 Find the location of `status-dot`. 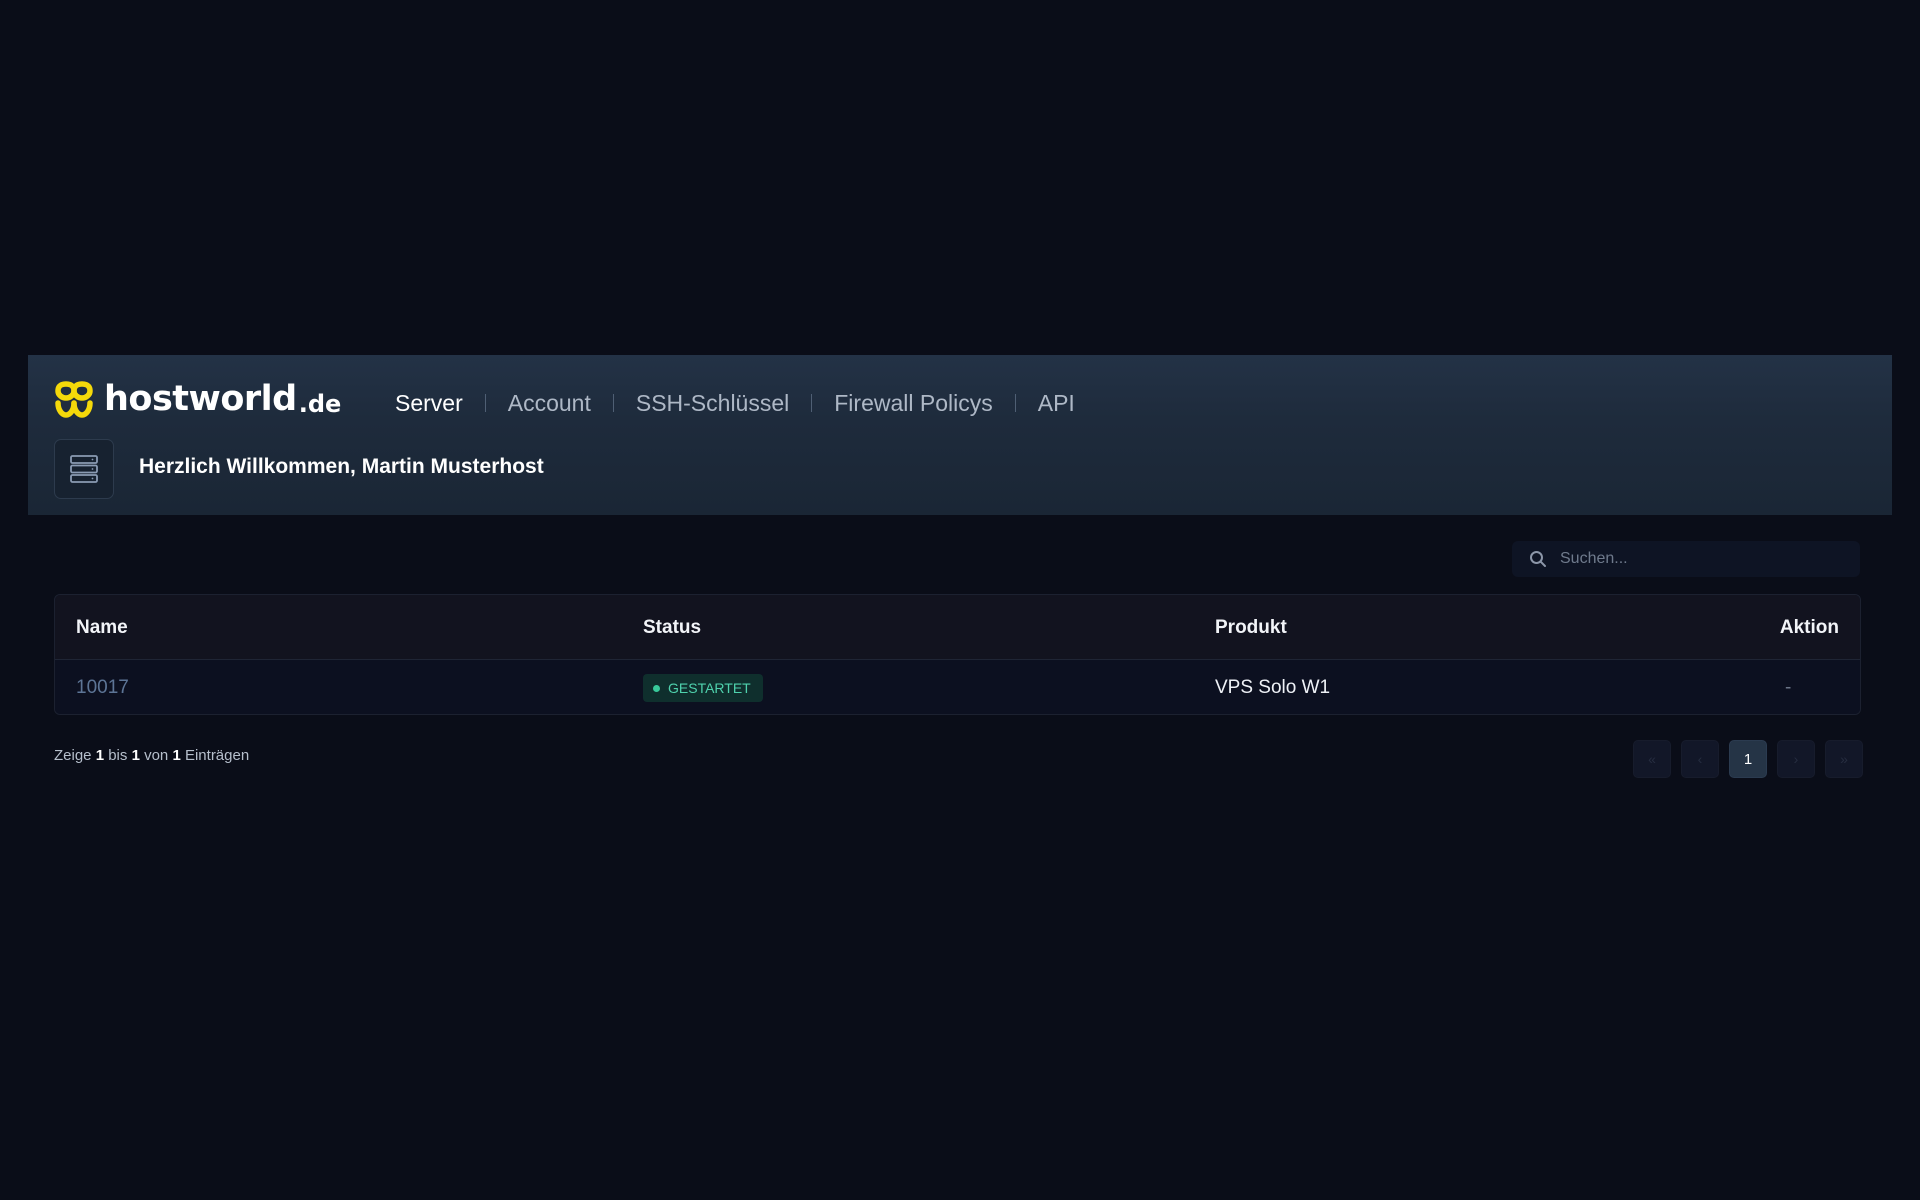

status-dot is located at coordinates (656, 688).